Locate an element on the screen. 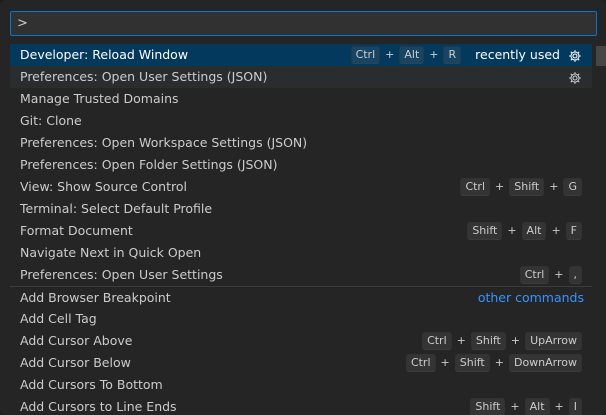 The height and width of the screenshot is (415, 606). command-keybinding: Ctrl +, is located at coordinates (550, 275).